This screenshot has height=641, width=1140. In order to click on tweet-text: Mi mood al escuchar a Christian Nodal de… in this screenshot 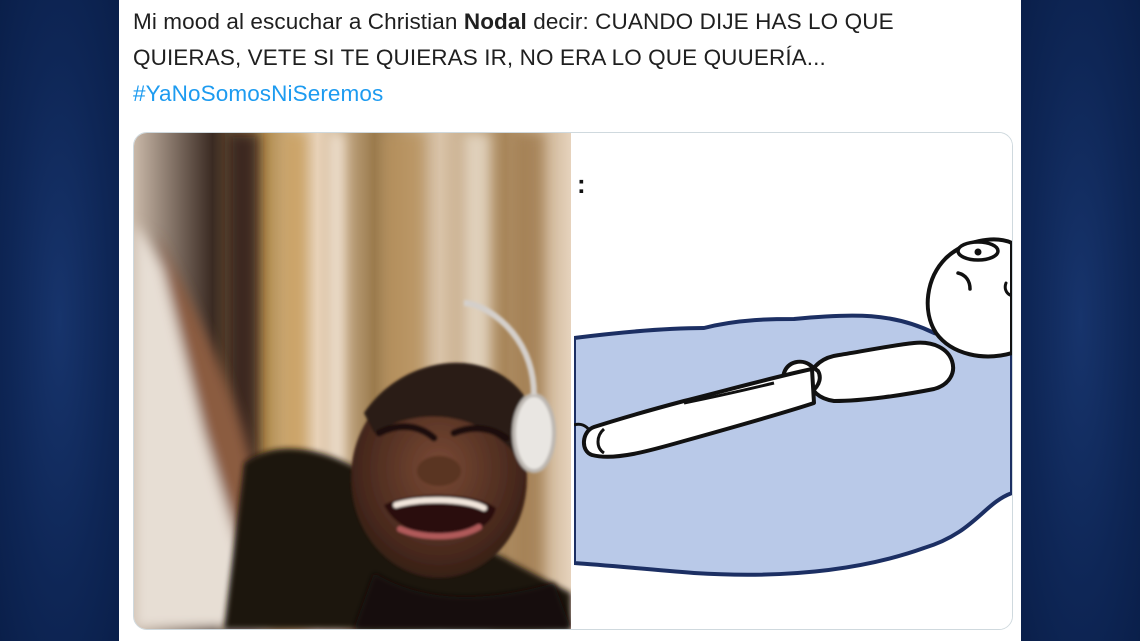, I will do `click(568, 58)`.